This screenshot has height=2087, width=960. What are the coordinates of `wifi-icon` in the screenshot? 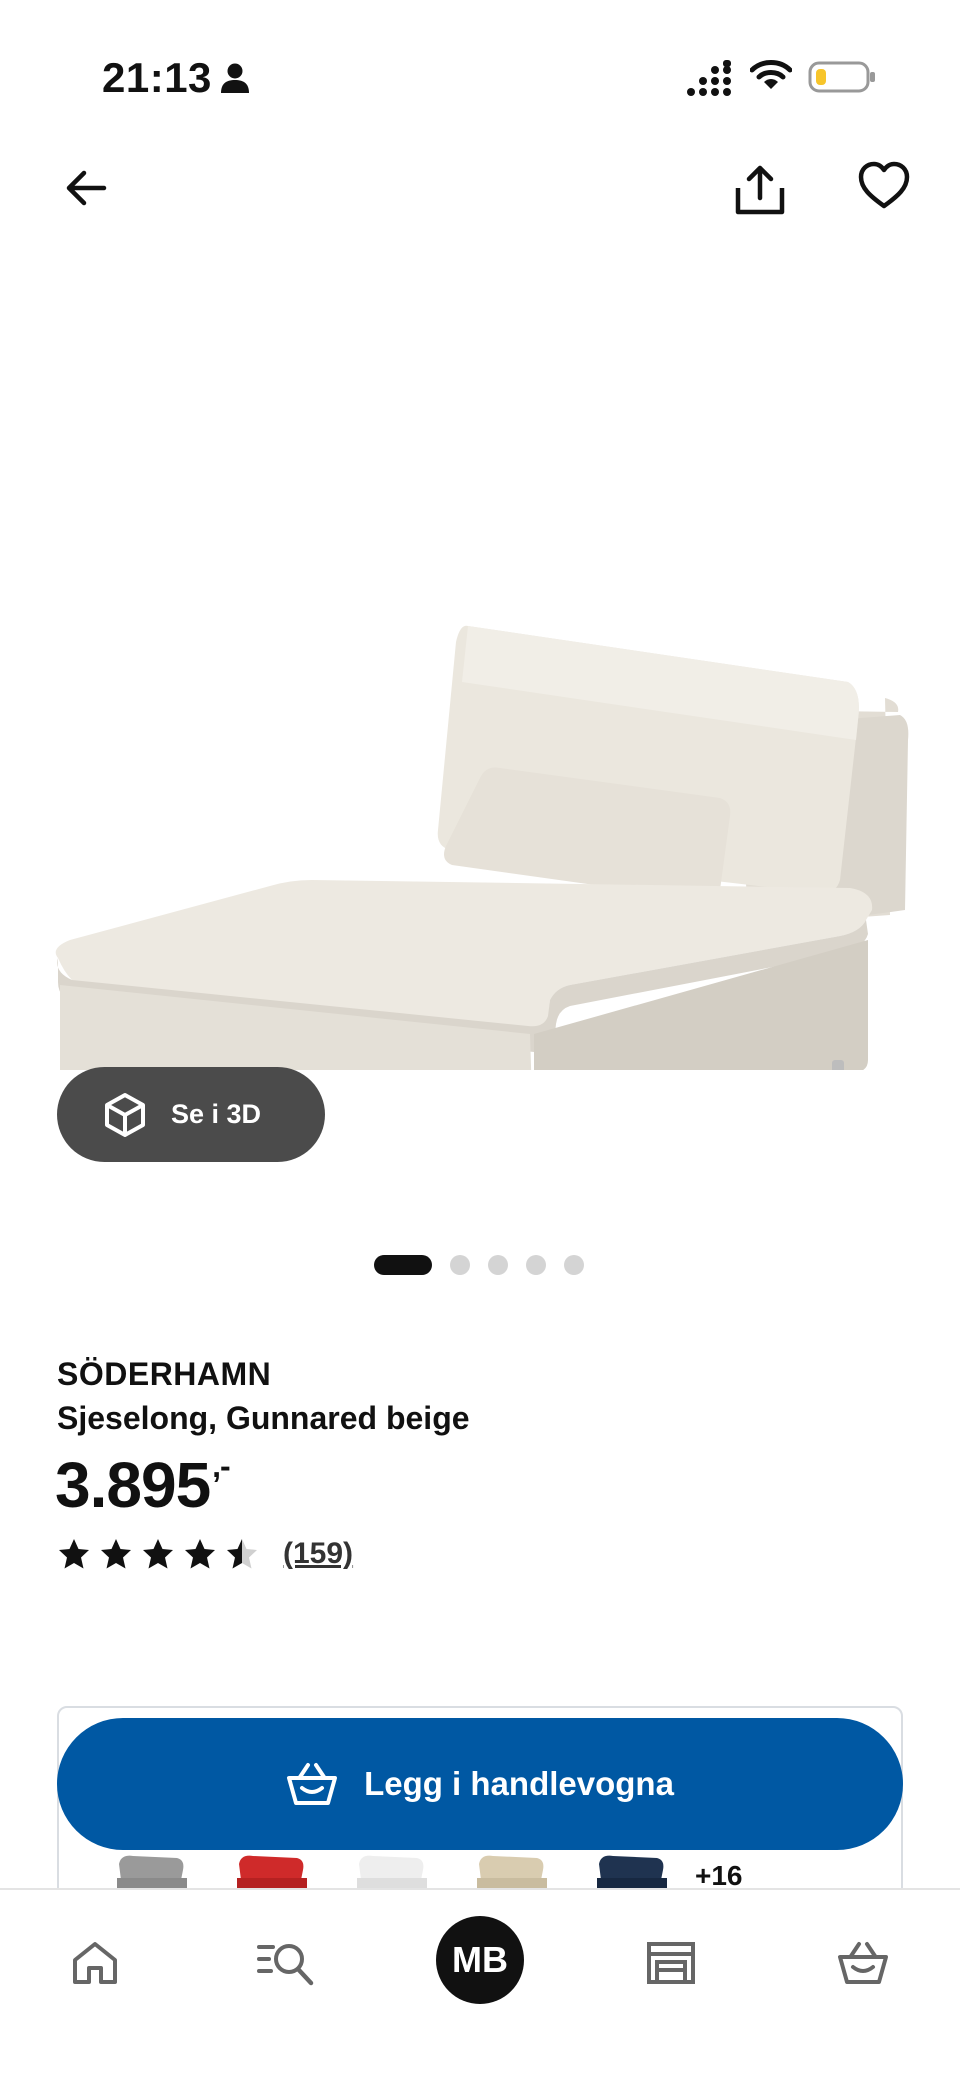 It's located at (771, 74).